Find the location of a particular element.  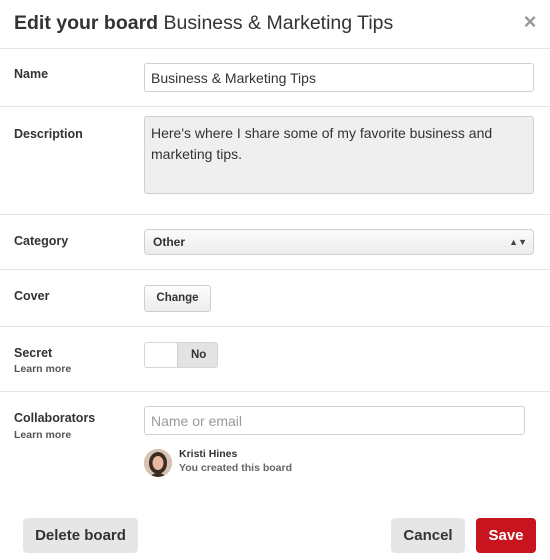

collaborators-label: Collaborators is located at coordinates (55, 418).